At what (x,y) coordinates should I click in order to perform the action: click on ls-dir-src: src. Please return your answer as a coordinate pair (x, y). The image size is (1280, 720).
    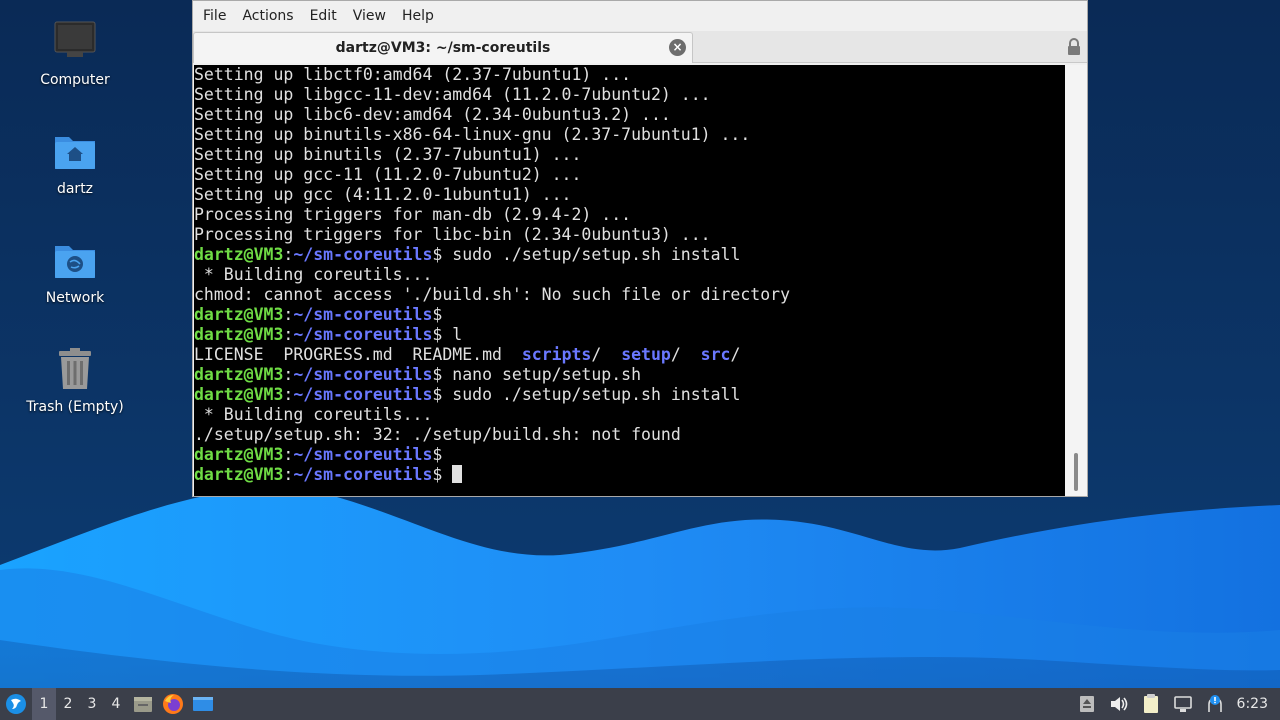
    Looking at the image, I should click on (715, 354).